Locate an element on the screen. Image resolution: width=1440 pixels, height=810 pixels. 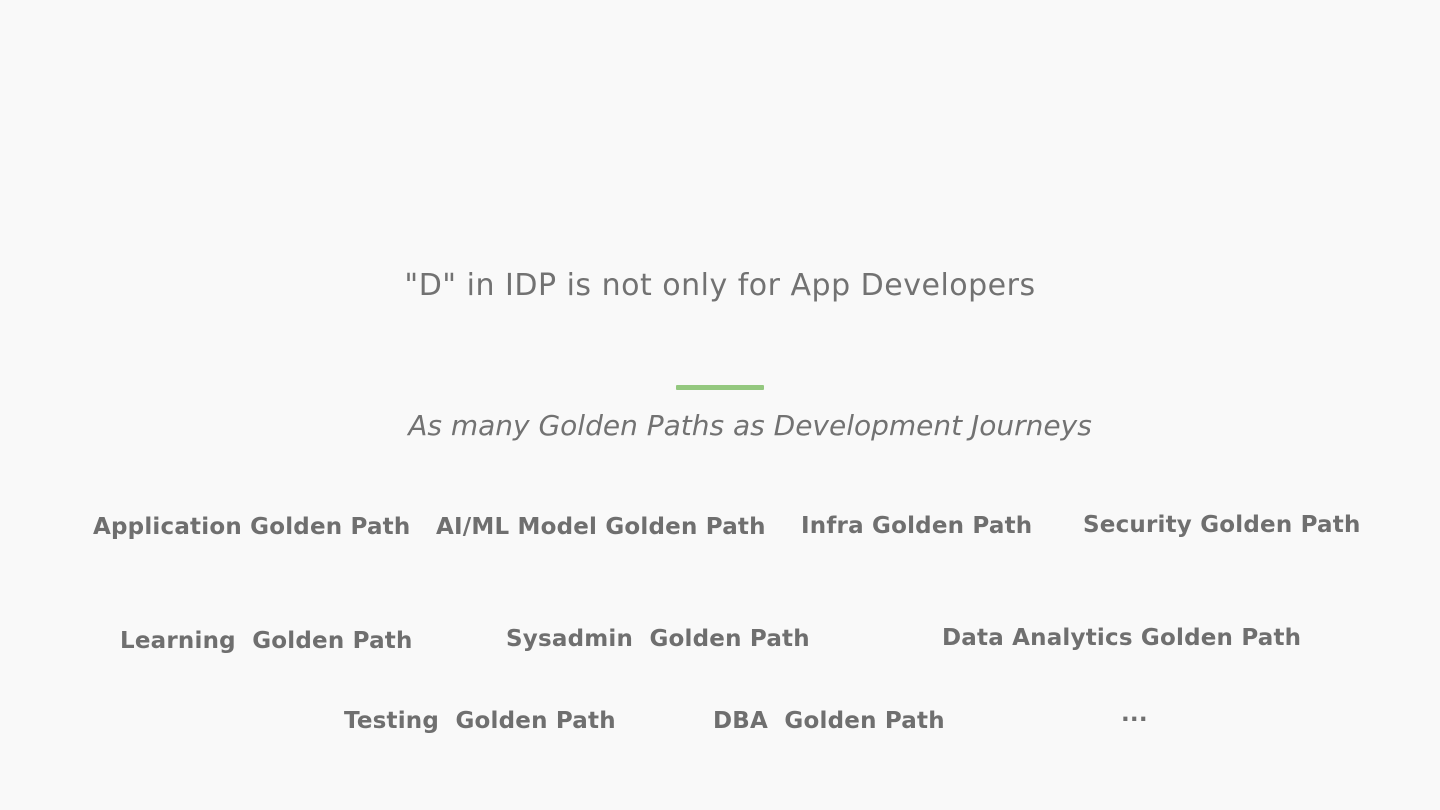
golden-path-learning: Learning Golden Path is located at coordinates (266, 641).